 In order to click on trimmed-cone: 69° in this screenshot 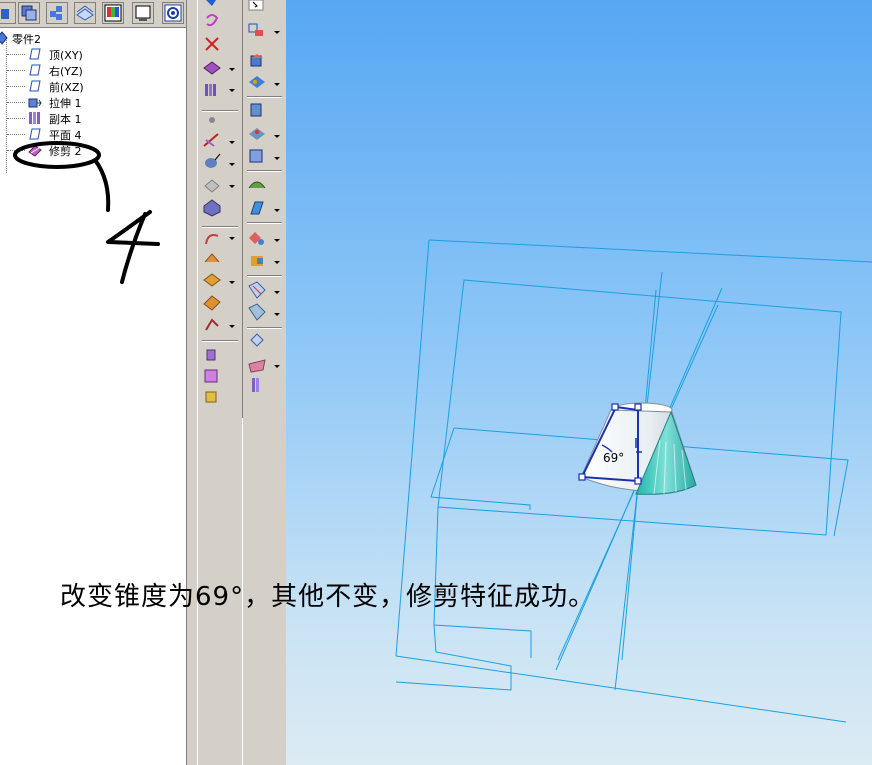, I will do `click(637, 448)`.